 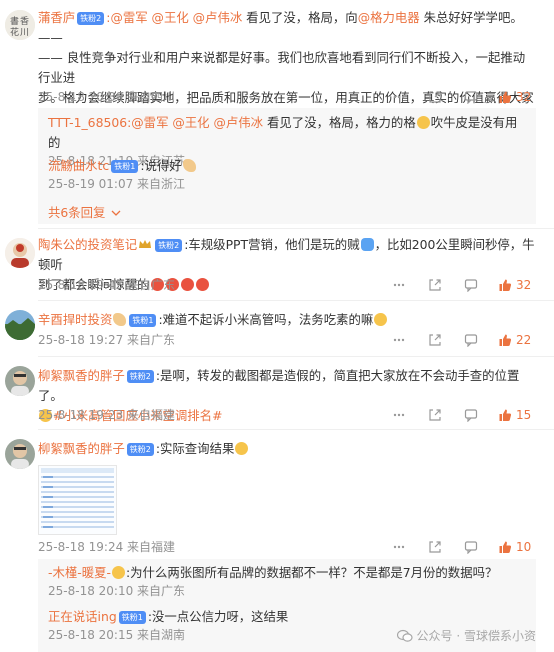 What do you see at coordinates (300, 17) in the screenshot?
I see `comment-text: 看见了没，格局，向` at bounding box center [300, 17].